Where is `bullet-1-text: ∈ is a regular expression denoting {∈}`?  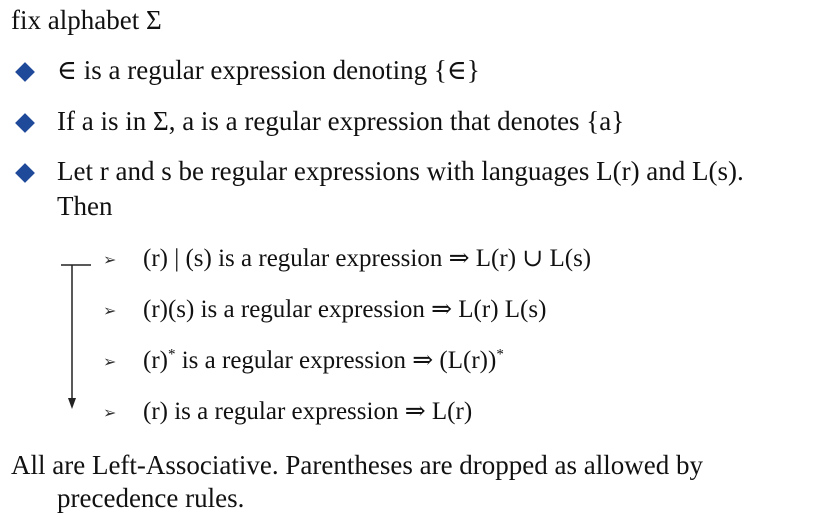 bullet-1-text: ∈ is a regular expression denoting {∈} is located at coordinates (268, 70).